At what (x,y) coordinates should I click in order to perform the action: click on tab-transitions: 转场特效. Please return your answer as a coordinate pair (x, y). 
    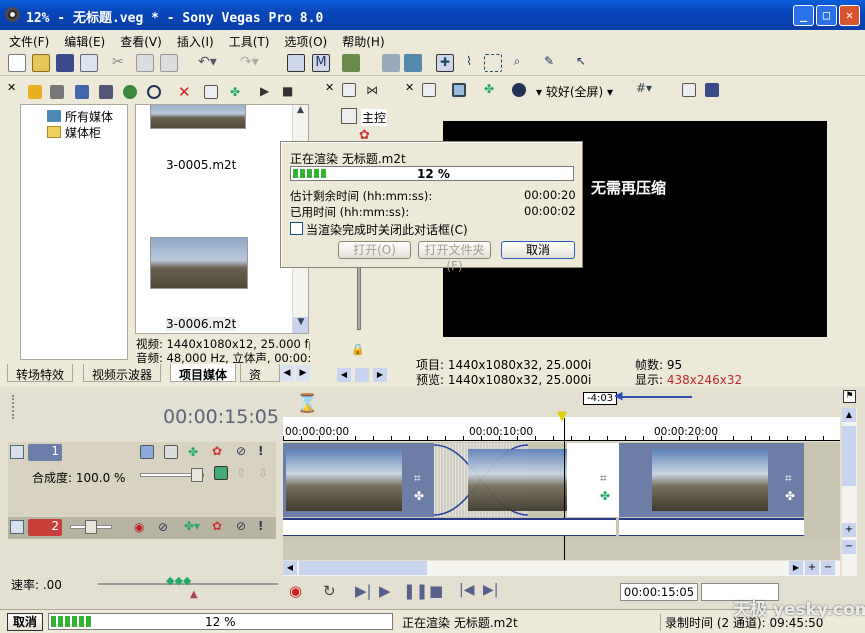
    Looking at the image, I should click on (40, 373).